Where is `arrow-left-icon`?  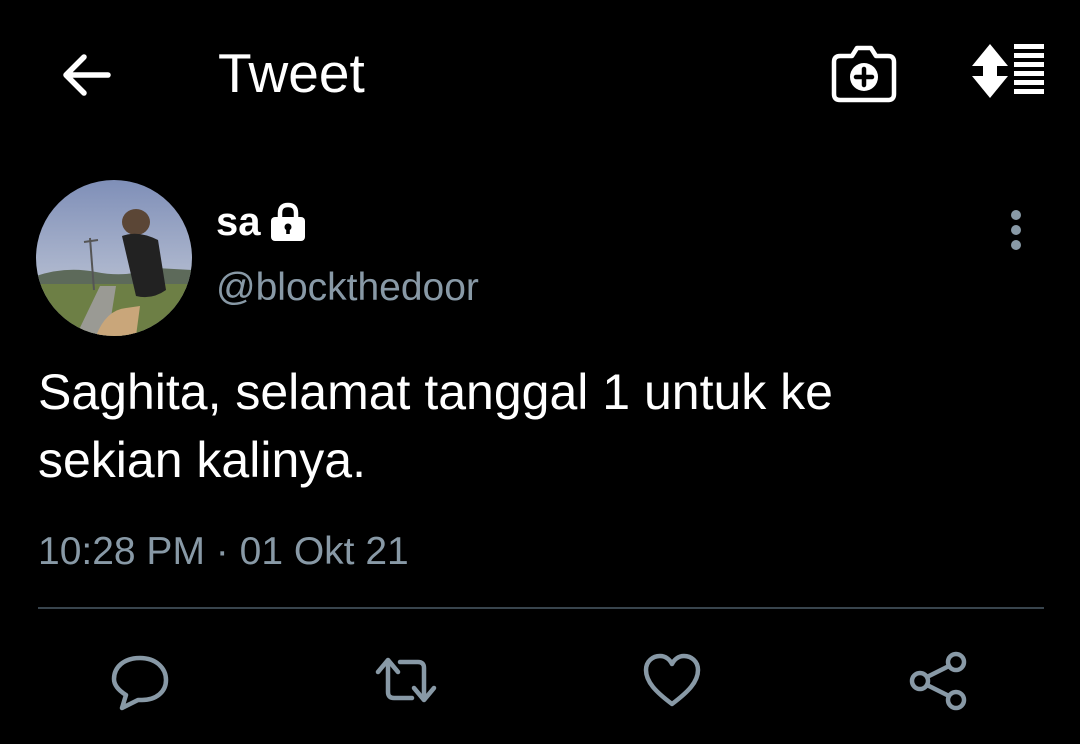
arrow-left-icon is located at coordinates (87, 75).